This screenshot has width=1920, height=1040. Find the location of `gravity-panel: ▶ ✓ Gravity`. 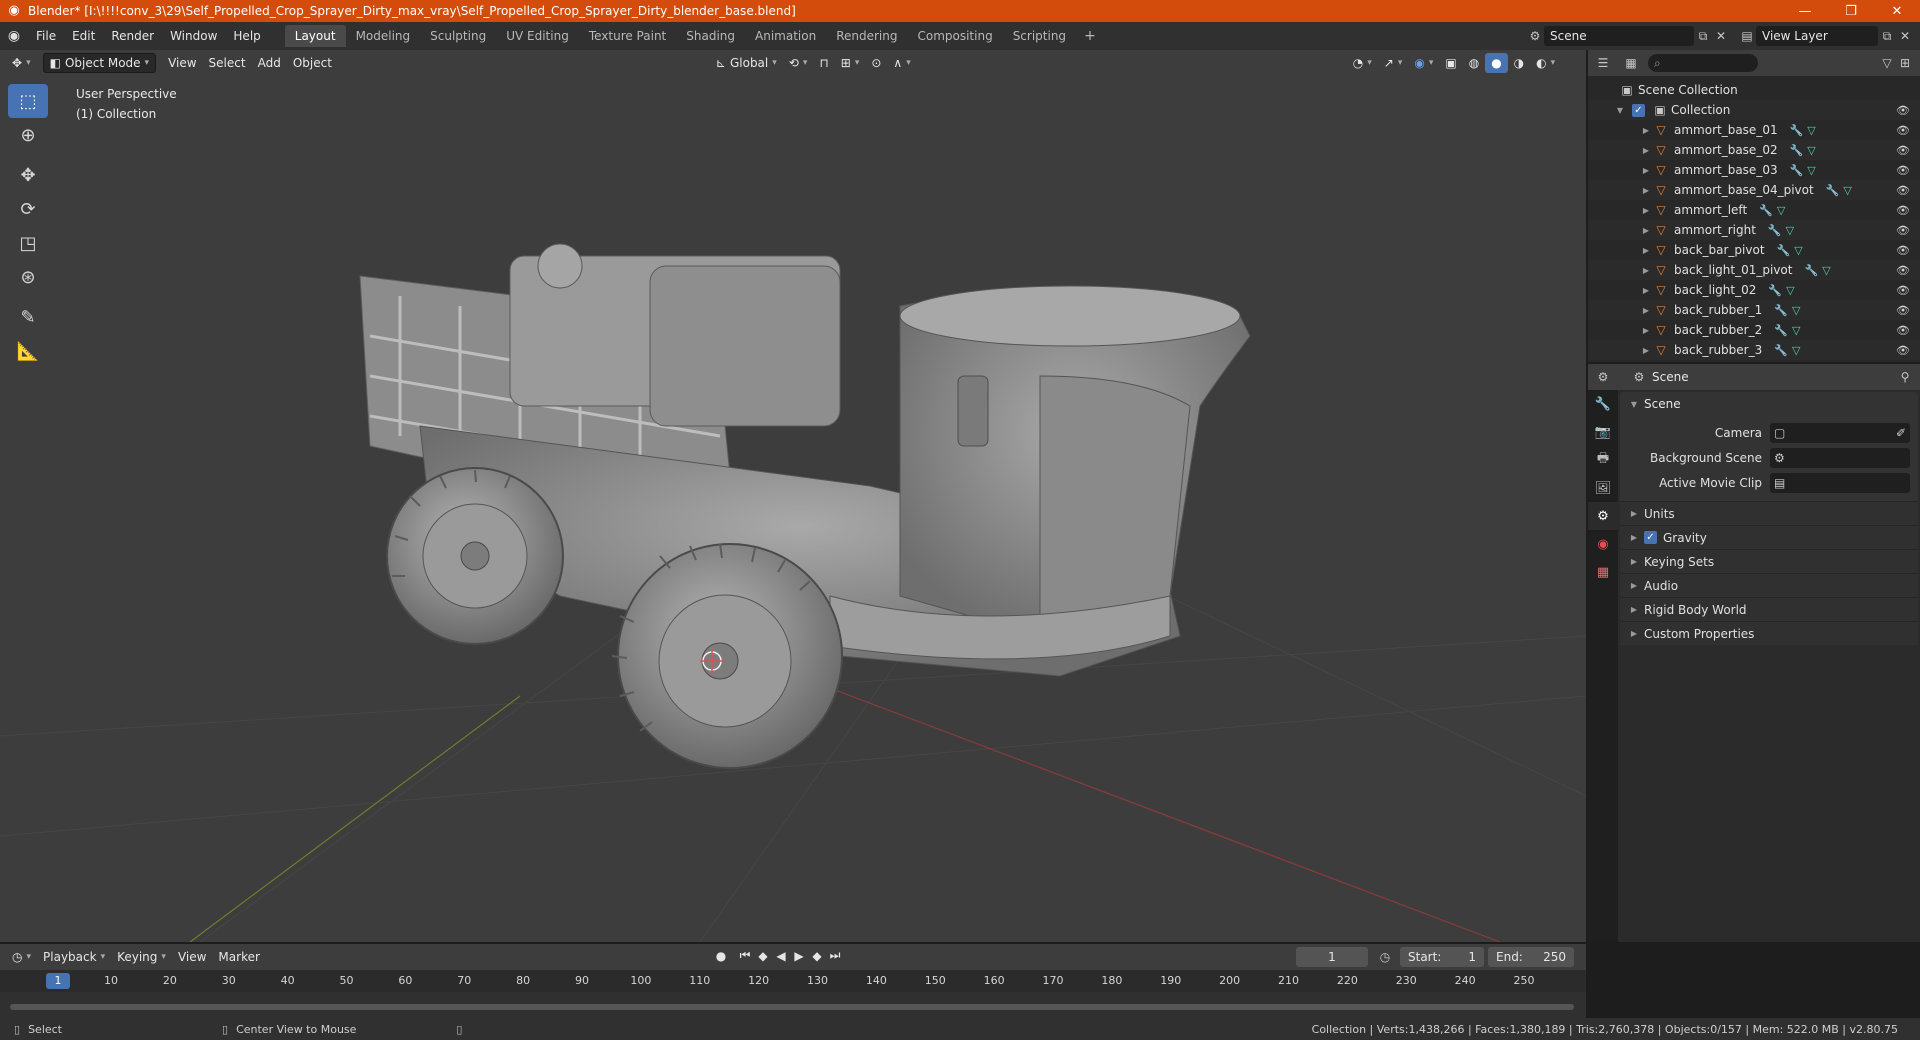

gravity-panel: ▶ ✓ Gravity is located at coordinates (1769, 537).